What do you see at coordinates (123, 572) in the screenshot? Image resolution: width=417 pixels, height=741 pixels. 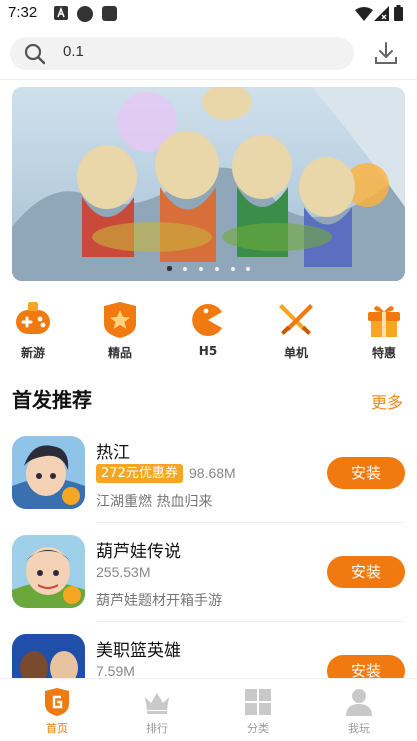 I see `game-size: 255.53M` at bounding box center [123, 572].